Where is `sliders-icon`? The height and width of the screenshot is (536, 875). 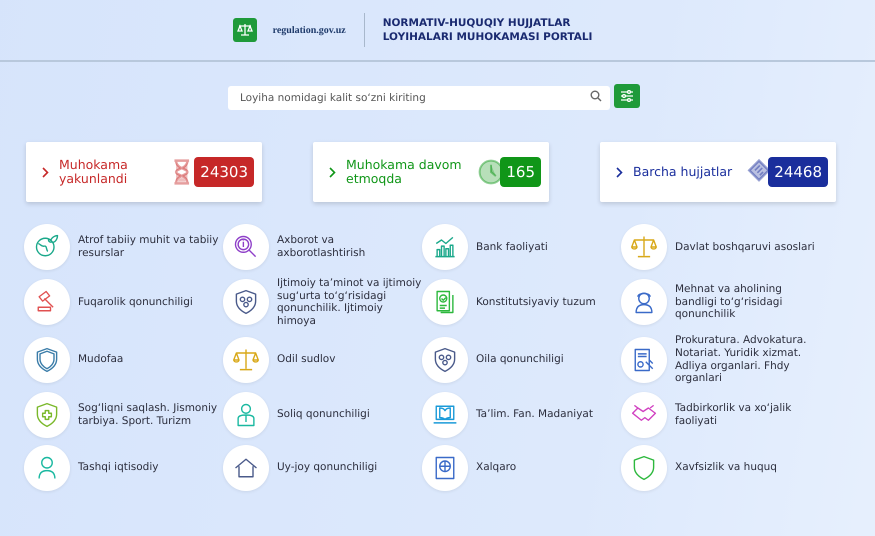
sliders-icon is located at coordinates (627, 96).